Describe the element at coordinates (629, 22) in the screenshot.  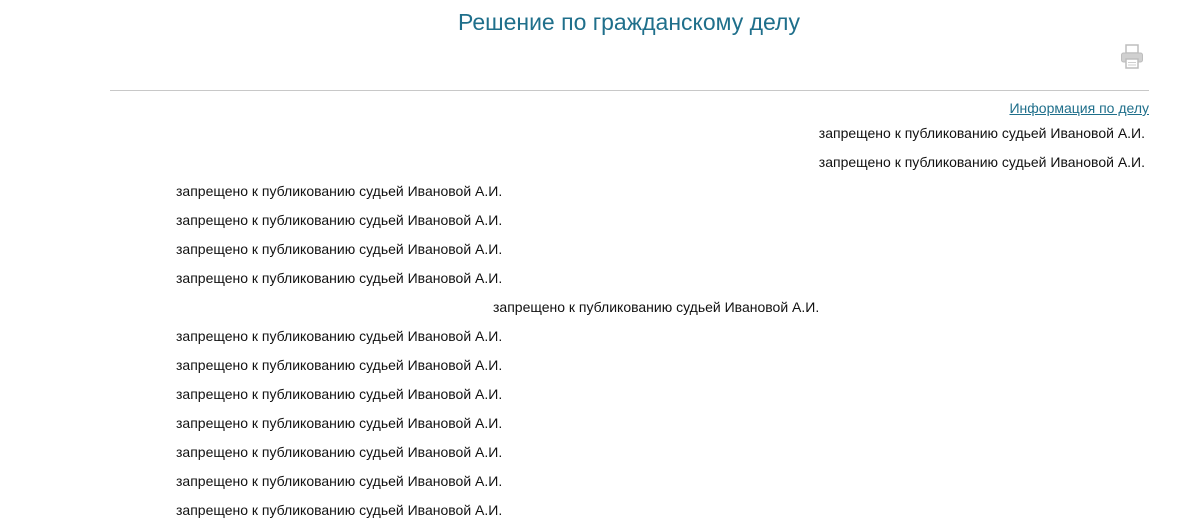
I see `page-title: Решение по гражданскому делу` at that location.